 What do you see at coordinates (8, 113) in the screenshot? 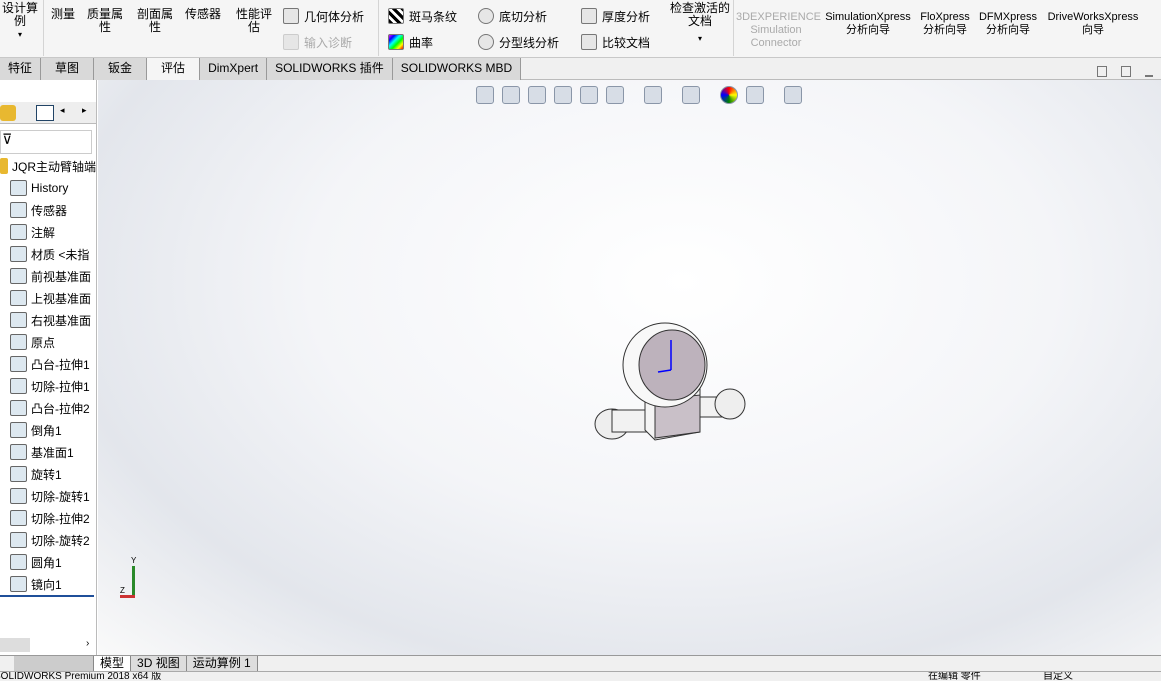
I see `feature-tree-tab-icon` at bounding box center [8, 113].